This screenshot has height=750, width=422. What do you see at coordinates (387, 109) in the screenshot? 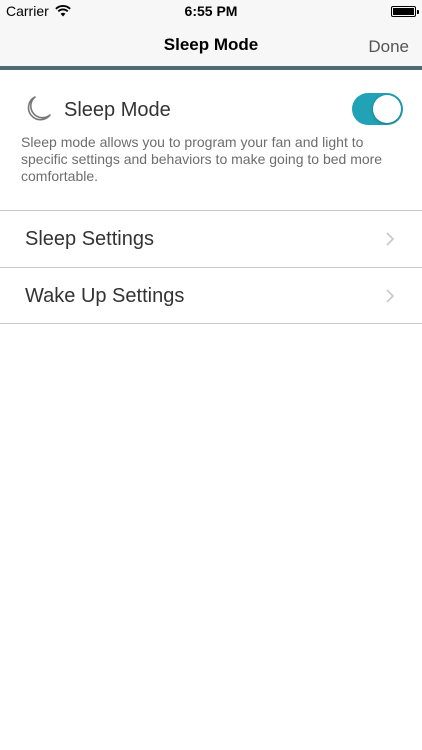
I see `toggle-knob` at bounding box center [387, 109].